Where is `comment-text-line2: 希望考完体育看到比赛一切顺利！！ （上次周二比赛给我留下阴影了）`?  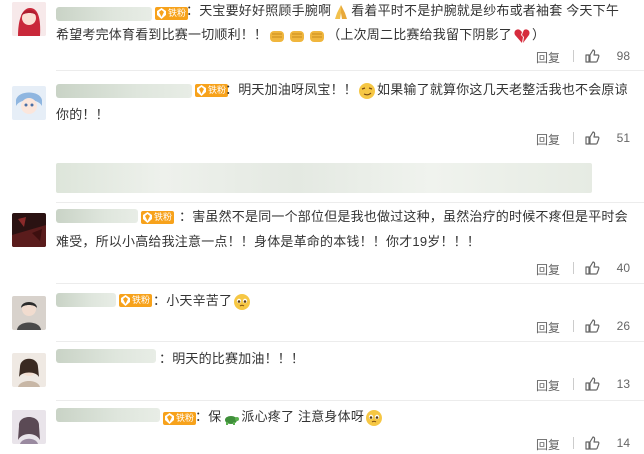
comment-text-line2: 希望考完体育看到比赛一切顺利！！ （上次周二比赛给我留下阴影了） is located at coordinates (346, 35).